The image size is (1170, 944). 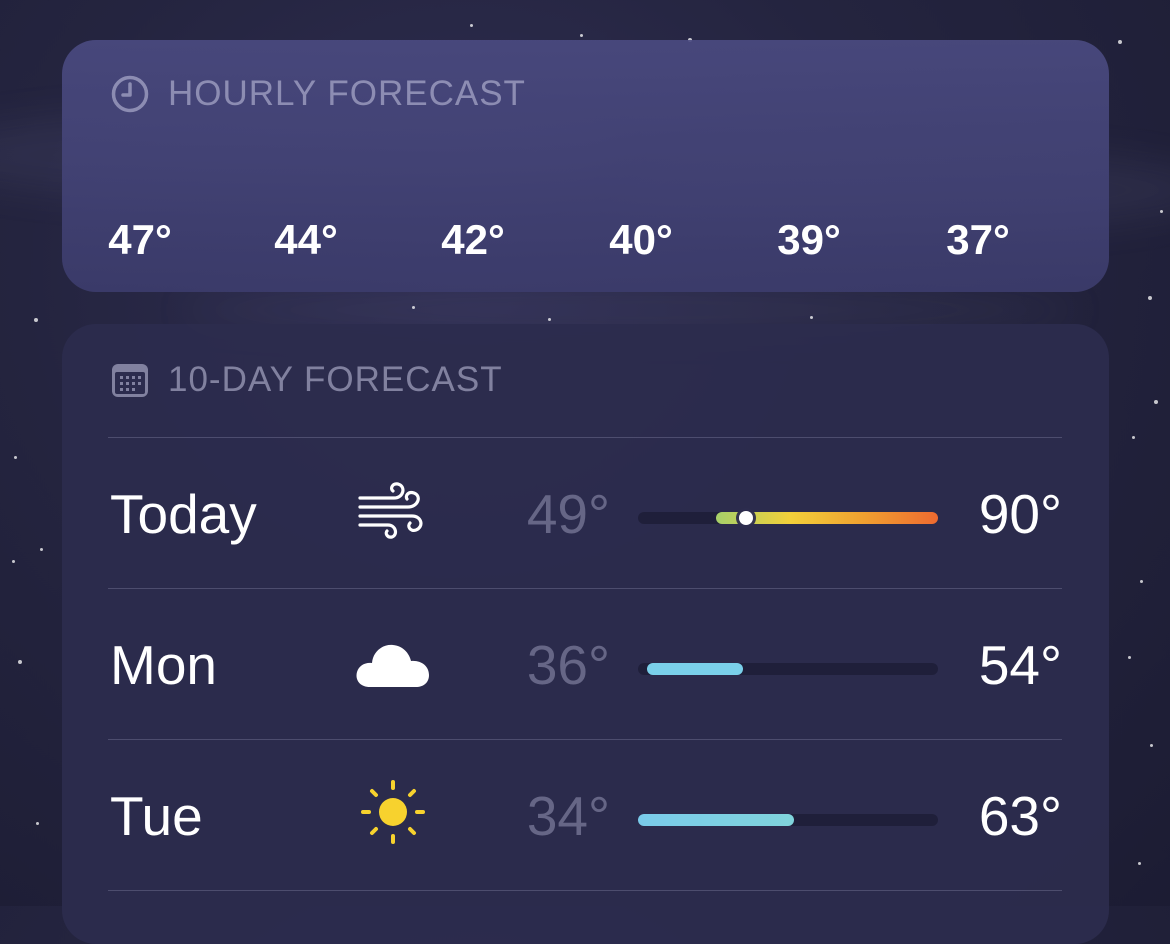 I want to click on low-temp: 36°, so click(x=568, y=665).